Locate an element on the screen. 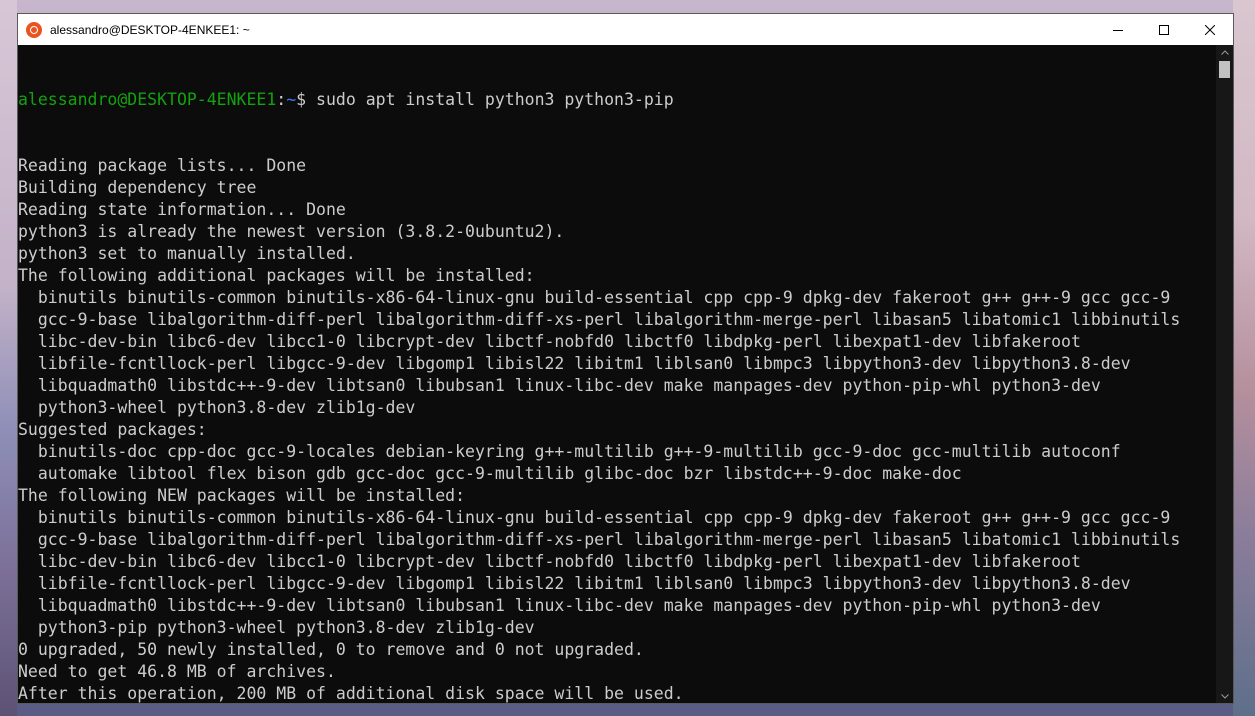 The image size is (1255, 716). scroll-down-button is located at coordinates (1224, 696).